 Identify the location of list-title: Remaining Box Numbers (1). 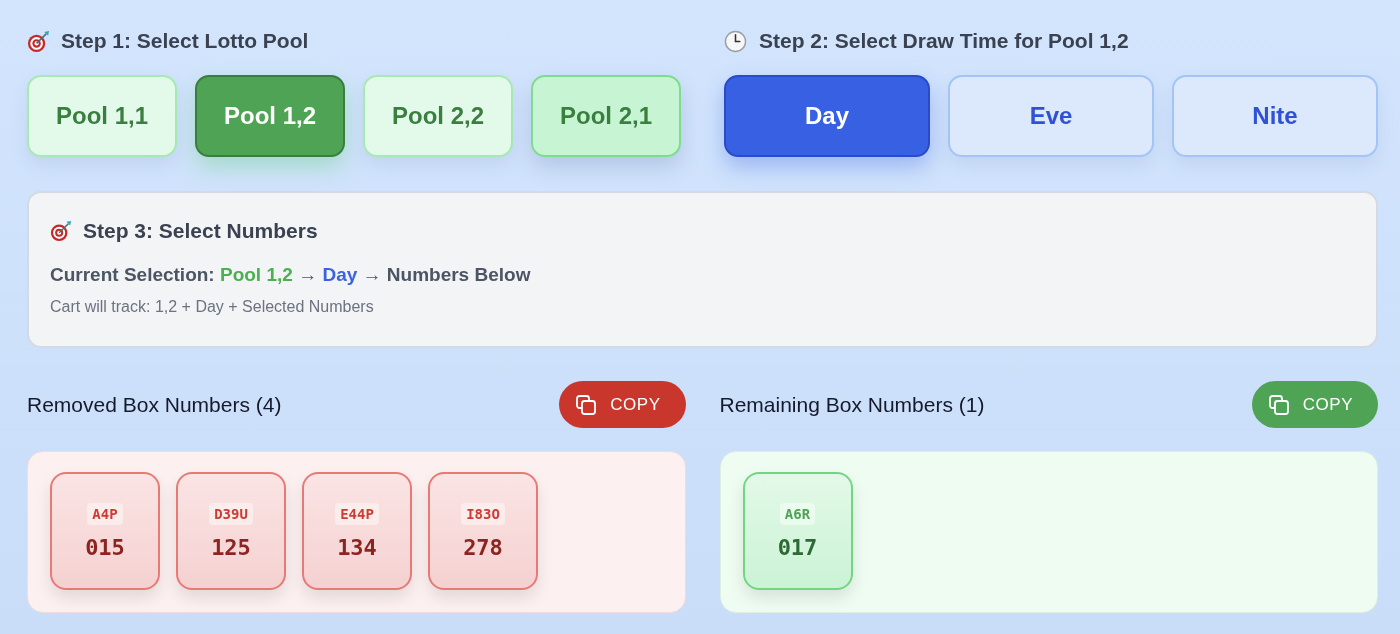
(852, 404).